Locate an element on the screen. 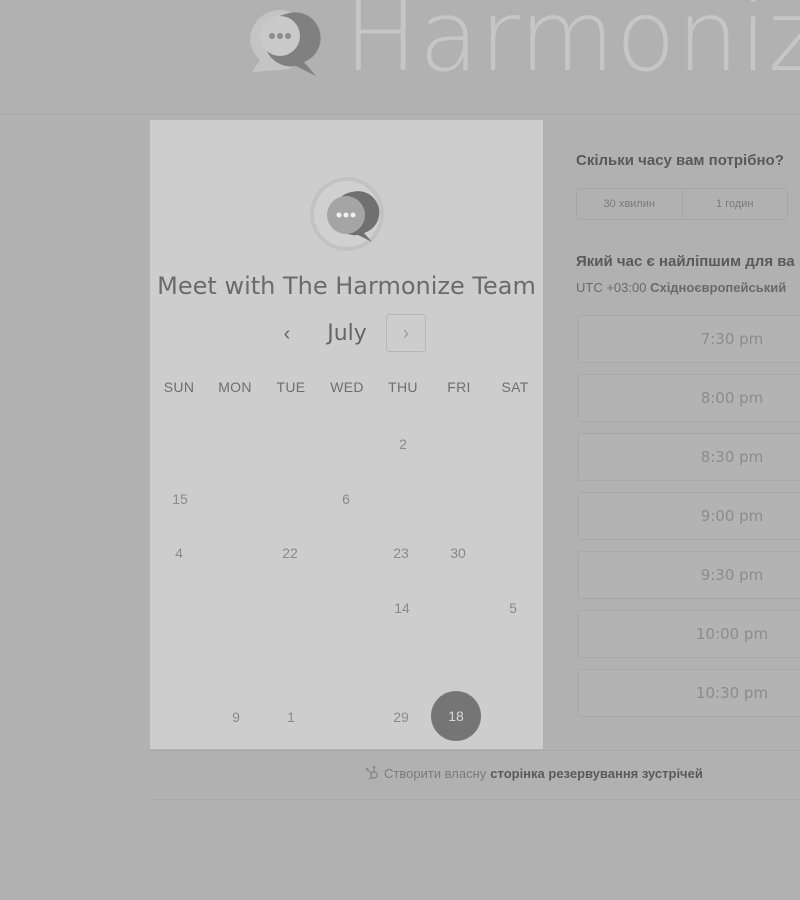  time-slot: 10:30 pm is located at coordinates (689, 693).